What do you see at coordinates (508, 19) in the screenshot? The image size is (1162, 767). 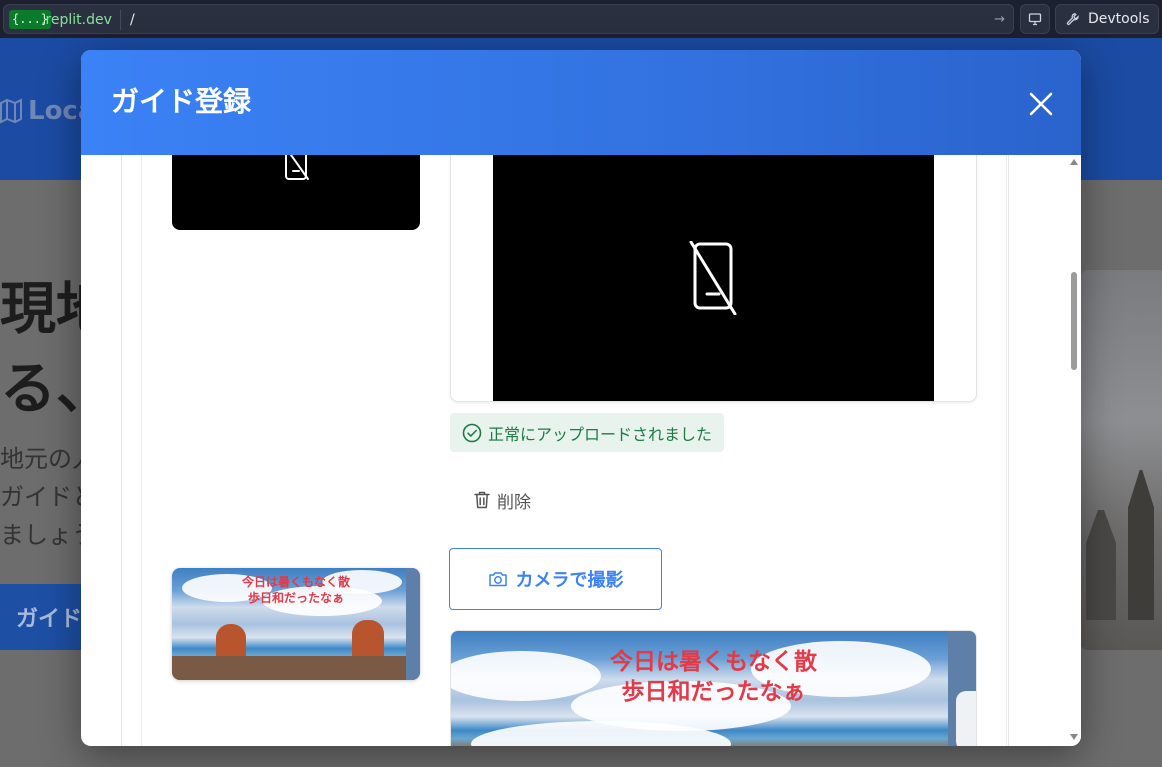 I see `url-bar: {...} .replit.dev / →` at bounding box center [508, 19].